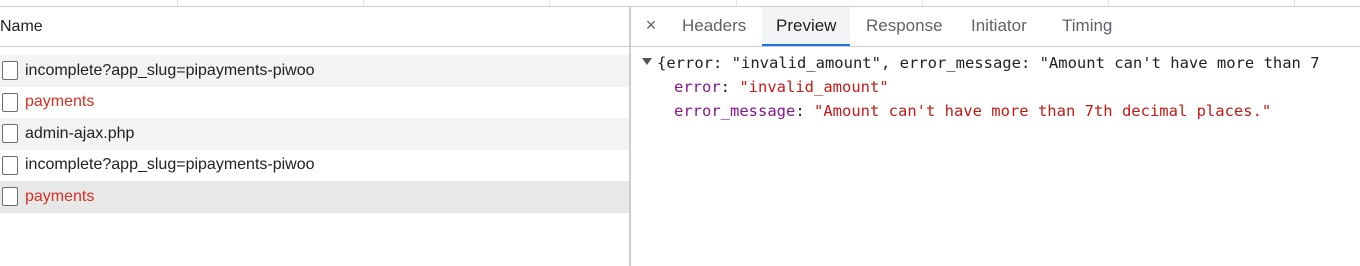 This screenshot has width=1360, height=266. What do you see at coordinates (80, 133) in the screenshot?
I see `request-name: admin-ajax.php` at bounding box center [80, 133].